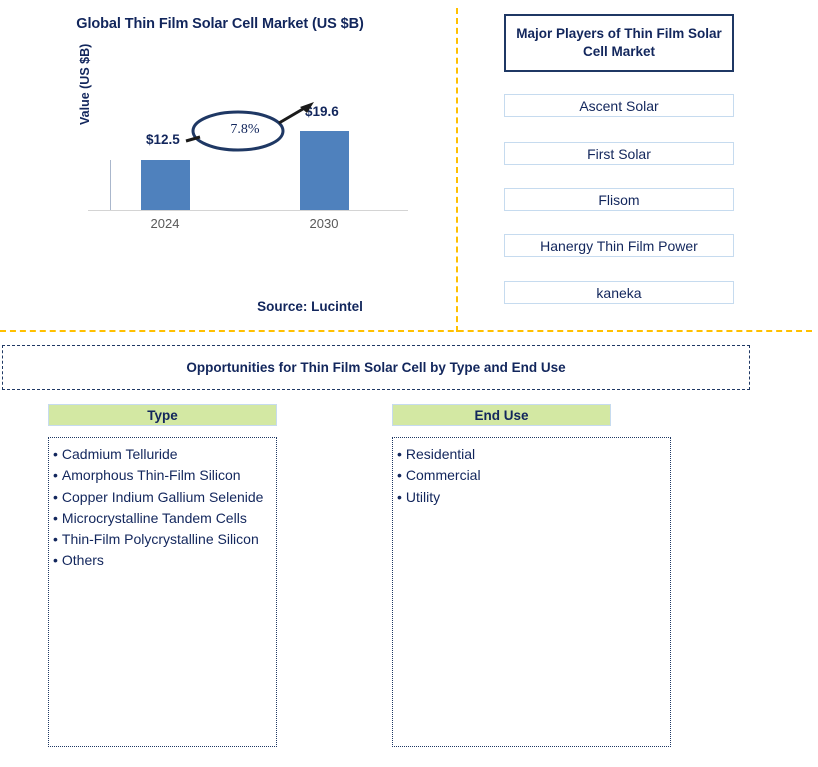  What do you see at coordinates (82, 560) in the screenshot?
I see `list-item-label: Others` at bounding box center [82, 560].